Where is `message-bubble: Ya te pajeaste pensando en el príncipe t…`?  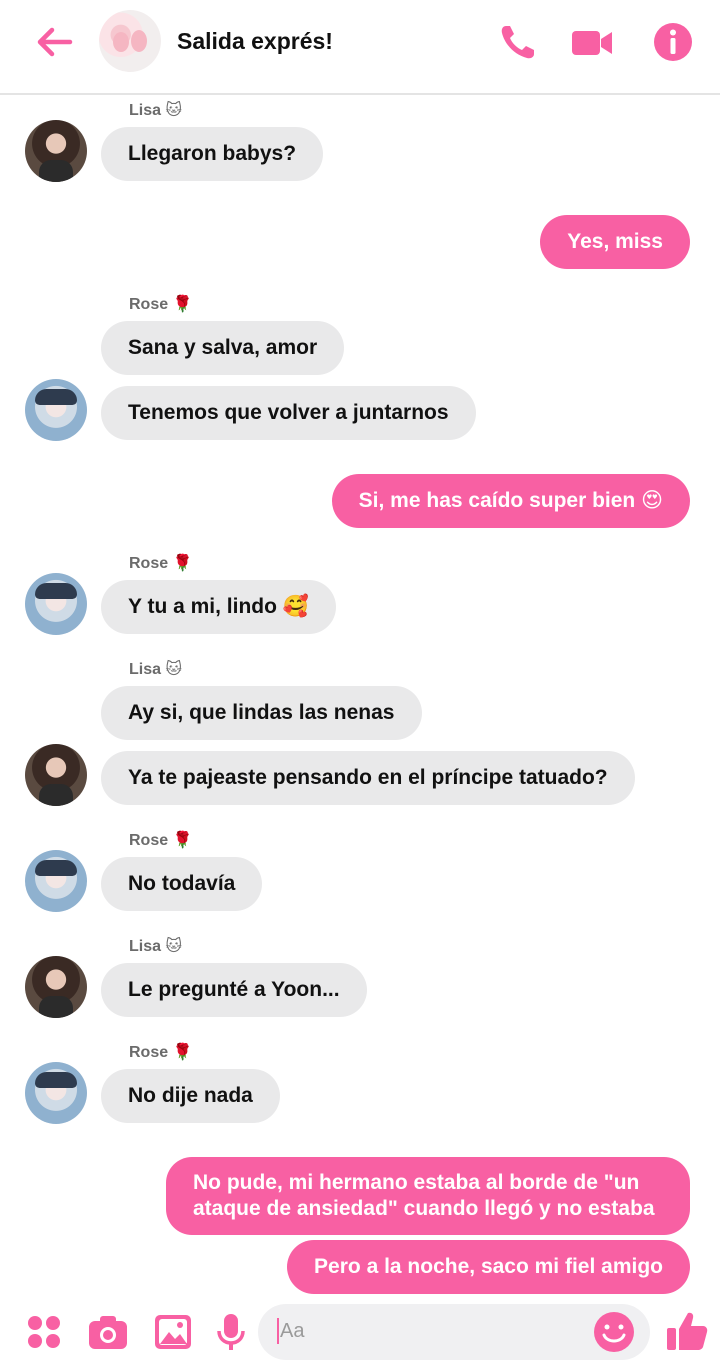 message-bubble: Ya te pajeaste pensando en el príncipe t… is located at coordinates (368, 778).